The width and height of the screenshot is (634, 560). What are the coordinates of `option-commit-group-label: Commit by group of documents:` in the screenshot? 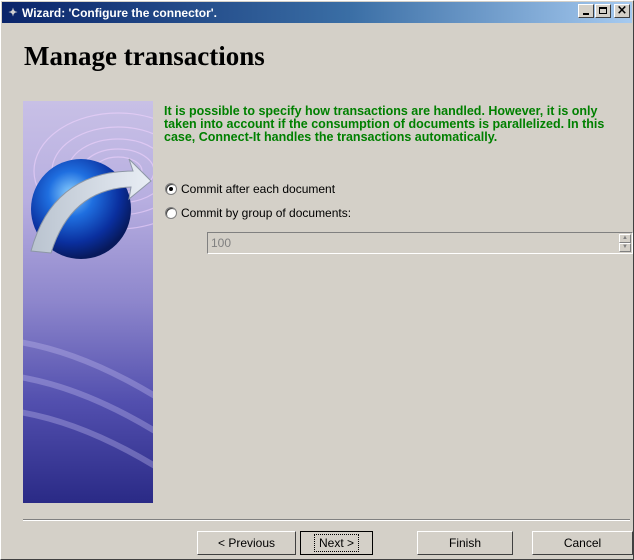 It's located at (266, 213).